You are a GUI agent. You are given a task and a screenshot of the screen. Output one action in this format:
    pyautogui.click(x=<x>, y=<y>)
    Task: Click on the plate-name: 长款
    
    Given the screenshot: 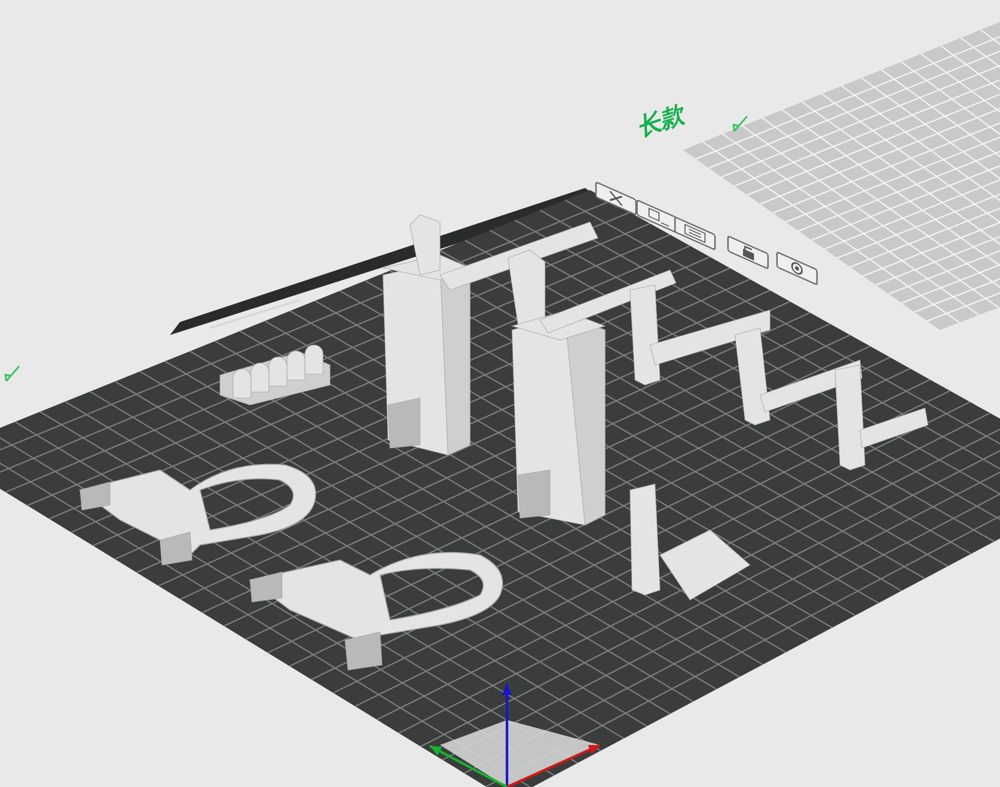 What is the action you would take?
    pyautogui.click(x=662, y=120)
    